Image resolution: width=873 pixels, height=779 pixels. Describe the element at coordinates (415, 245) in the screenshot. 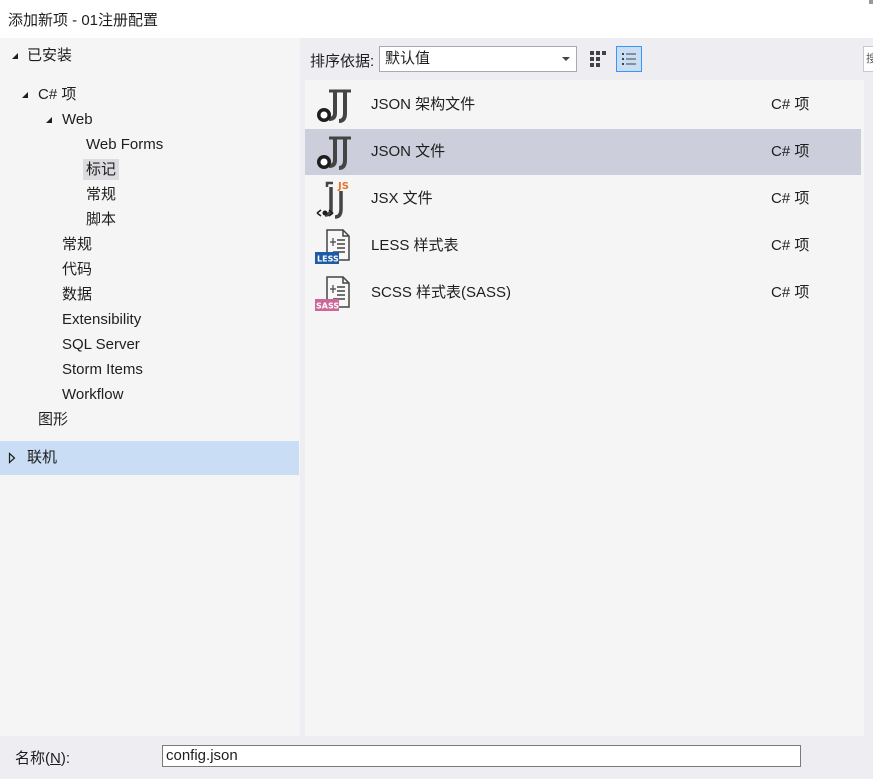

I see `item-name: LESS 样式表` at that location.